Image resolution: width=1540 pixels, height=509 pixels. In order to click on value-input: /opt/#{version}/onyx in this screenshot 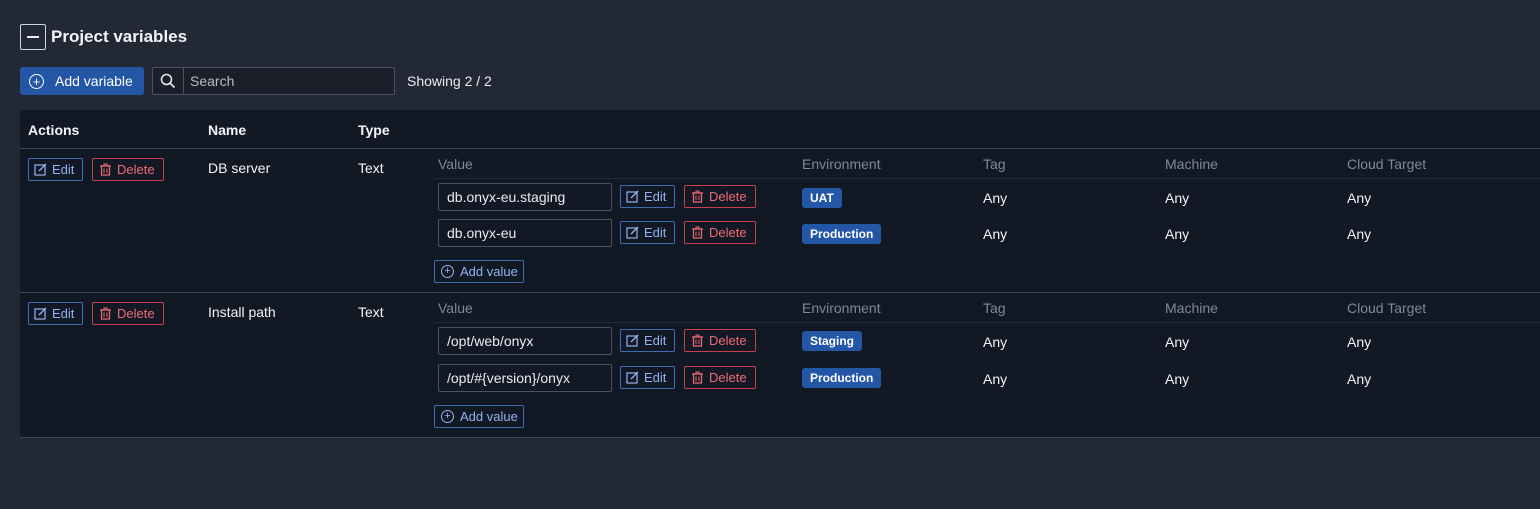, I will do `click(525, 378)`.